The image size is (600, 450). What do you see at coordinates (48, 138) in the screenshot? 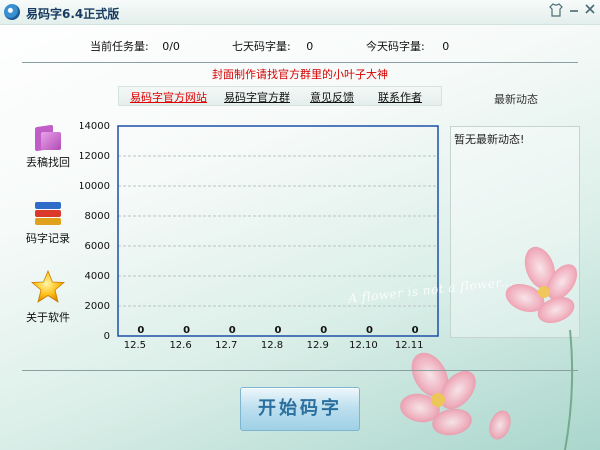
I see `folder-icon` at bounding box center [48, 138].